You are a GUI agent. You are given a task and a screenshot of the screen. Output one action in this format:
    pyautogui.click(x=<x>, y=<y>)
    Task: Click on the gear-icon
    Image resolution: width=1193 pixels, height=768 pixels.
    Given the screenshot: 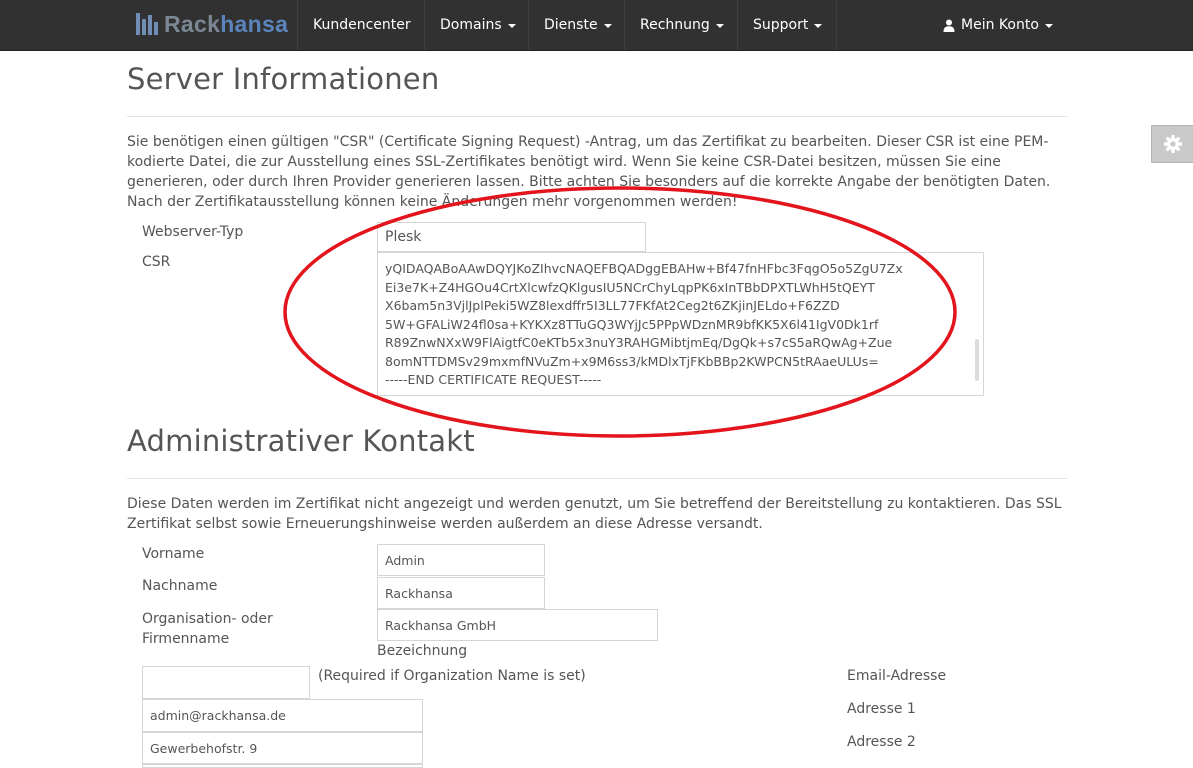 What is the action you would take?
    pyautogui.click(x=1173, y=144)
    